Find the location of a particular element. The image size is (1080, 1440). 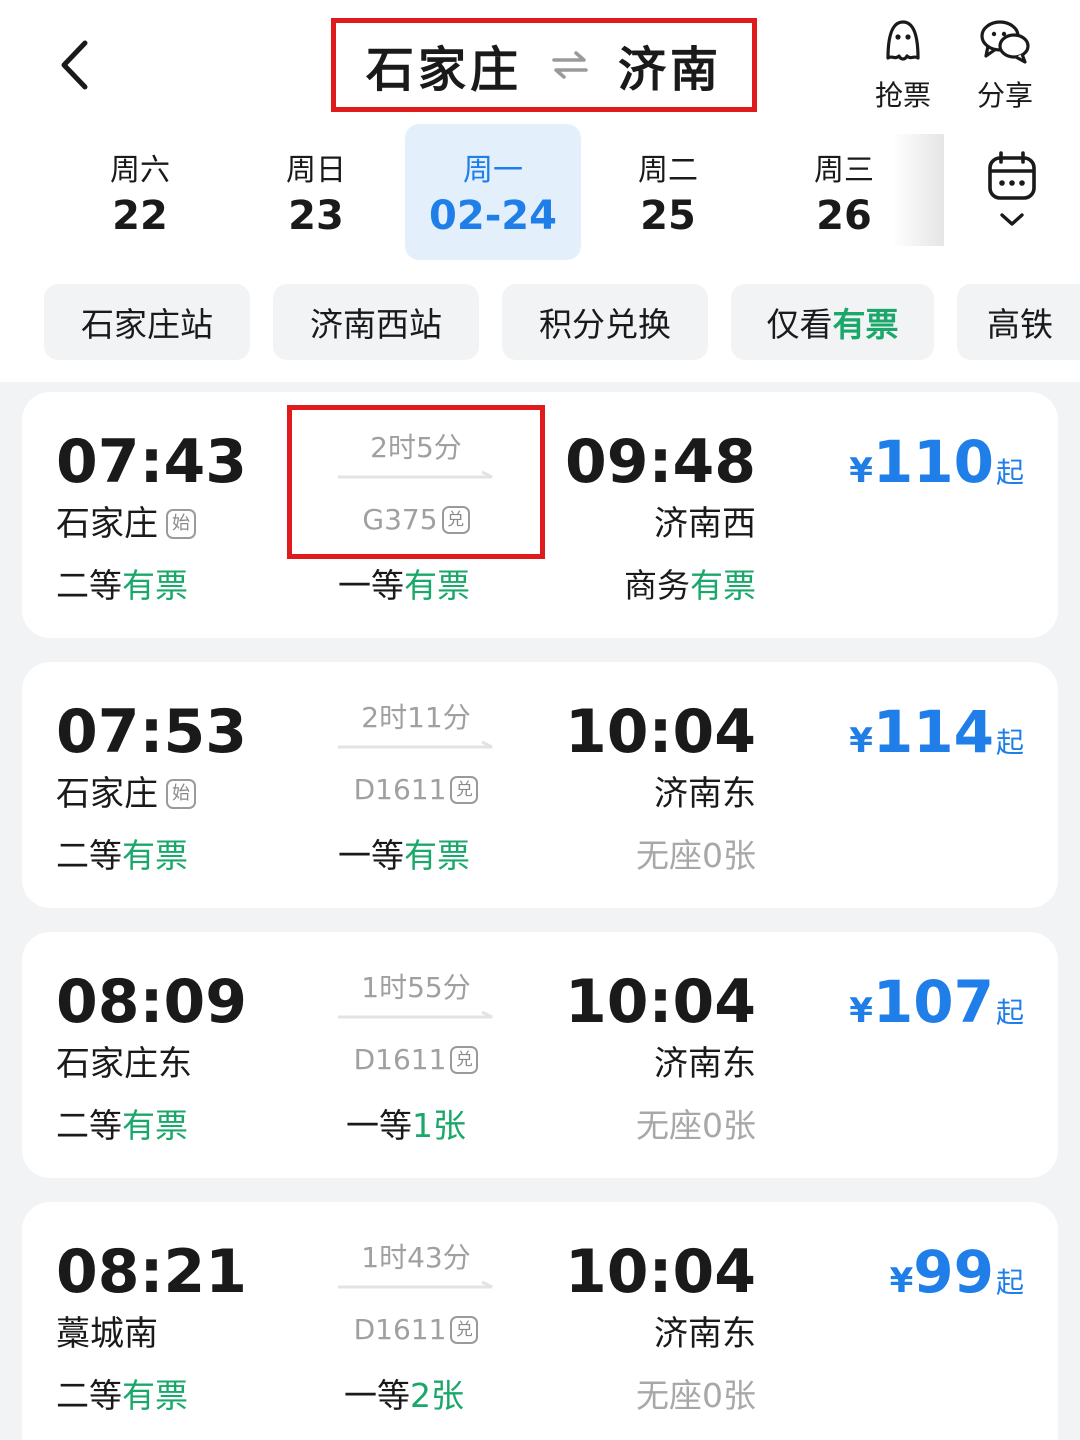

filter-chip: 积分兑换 is located at coordinates (605, 322).